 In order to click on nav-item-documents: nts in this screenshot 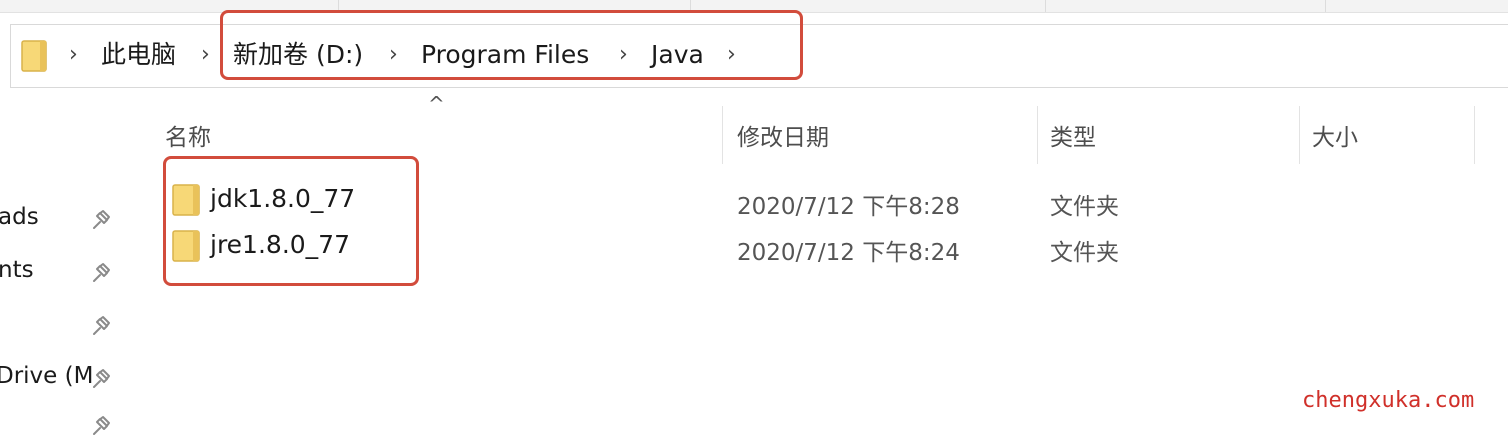, I will do `click(17, 270)`.